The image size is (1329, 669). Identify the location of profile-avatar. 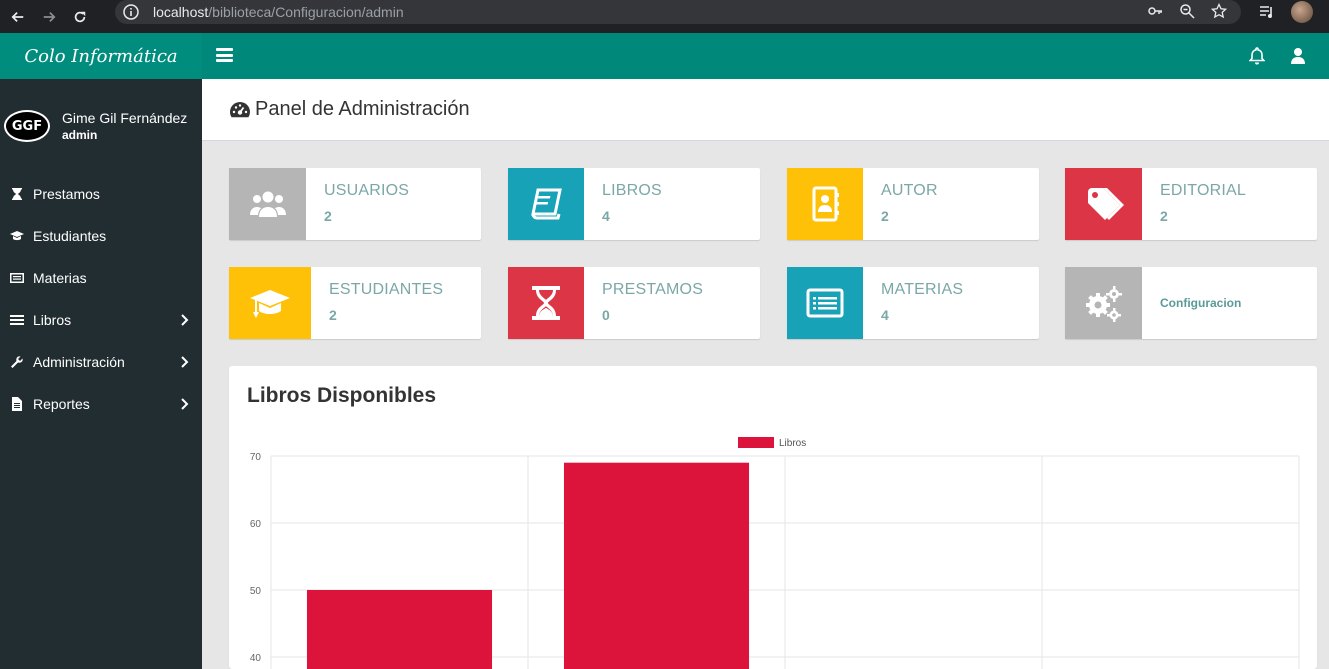
(1302, 12).